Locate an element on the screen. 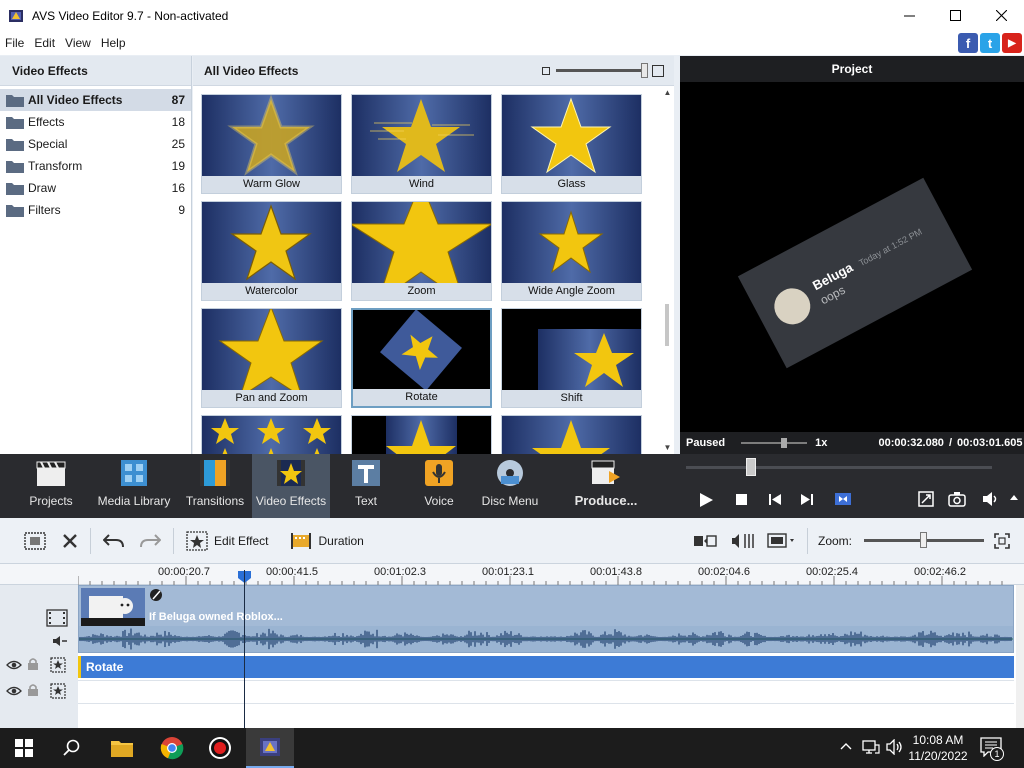  category-filters: Filters 9 is located at coordinates (95, 210).